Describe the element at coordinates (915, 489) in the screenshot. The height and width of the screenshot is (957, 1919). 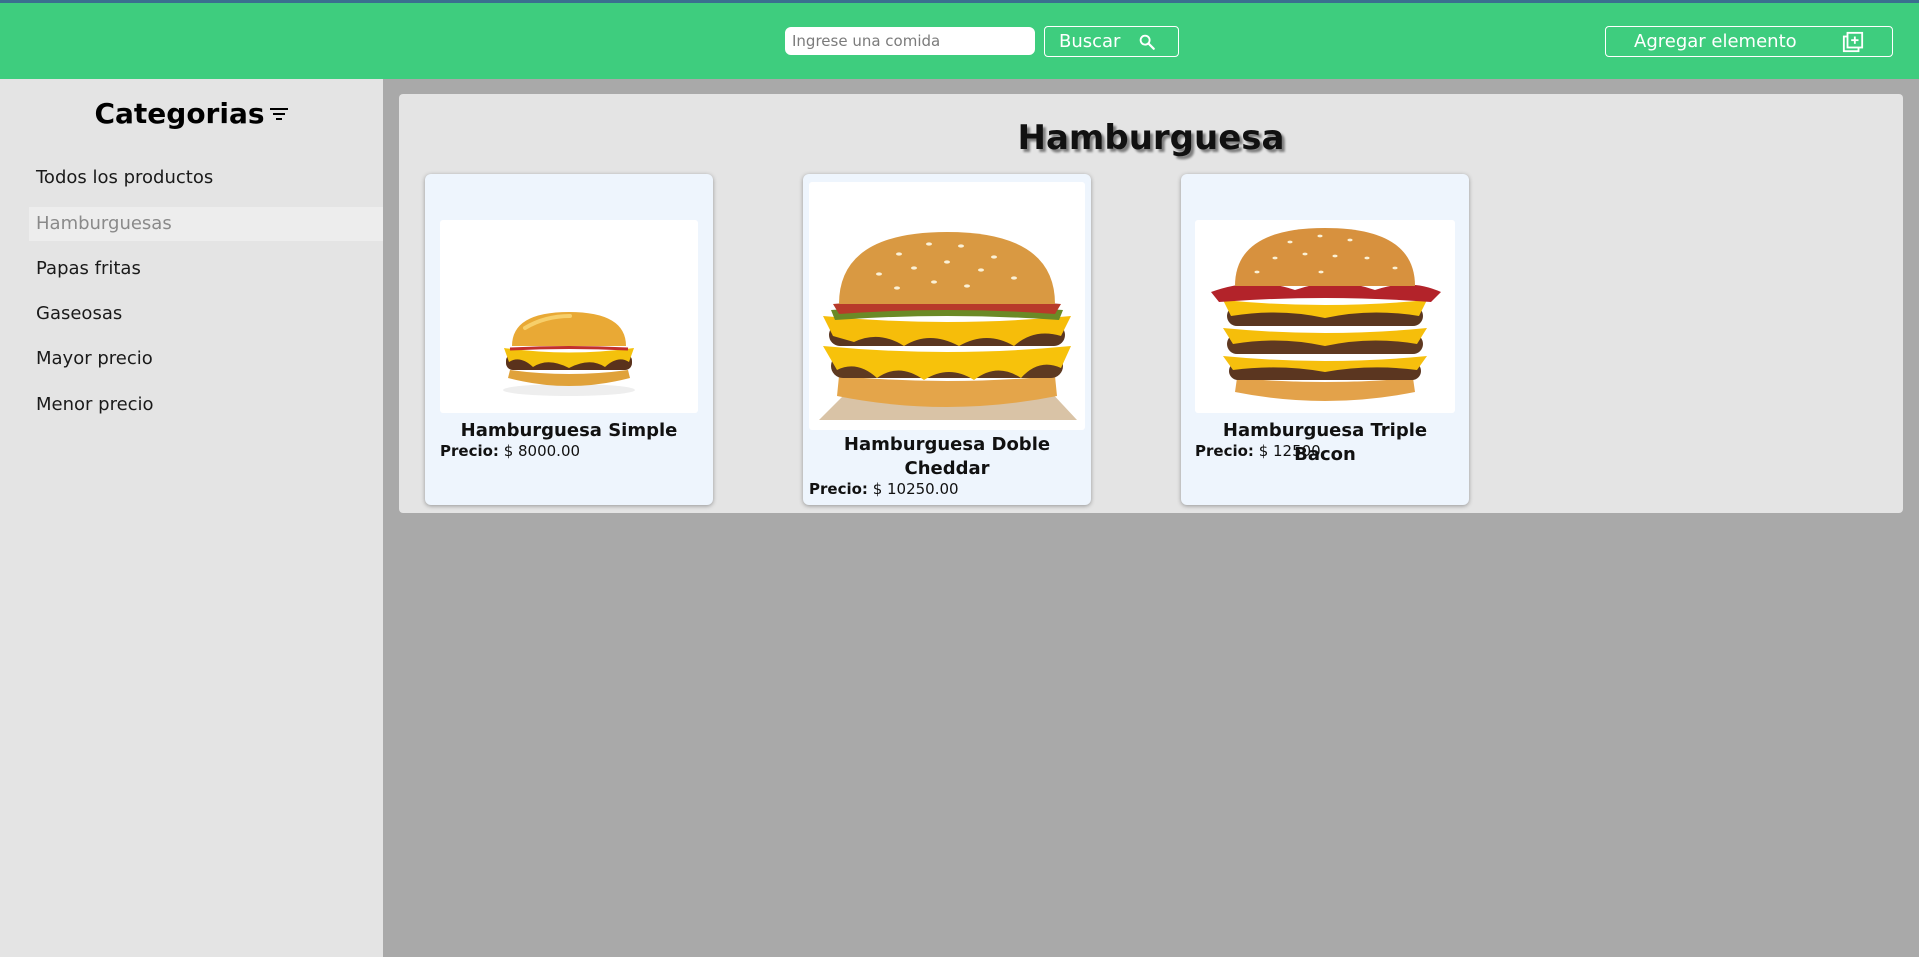
I see `price-value: $ 10250.00` at that location.